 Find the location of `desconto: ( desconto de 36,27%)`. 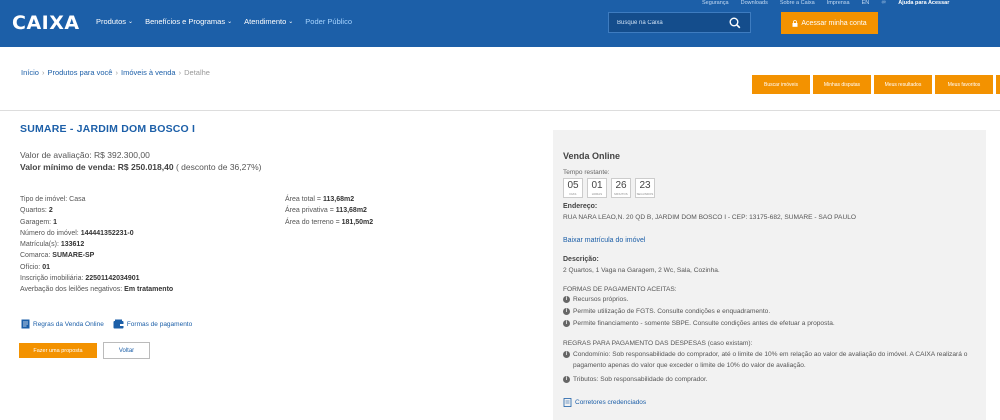

desconto: ( desconto de 36,27%) is located at coordinates (218, 167).